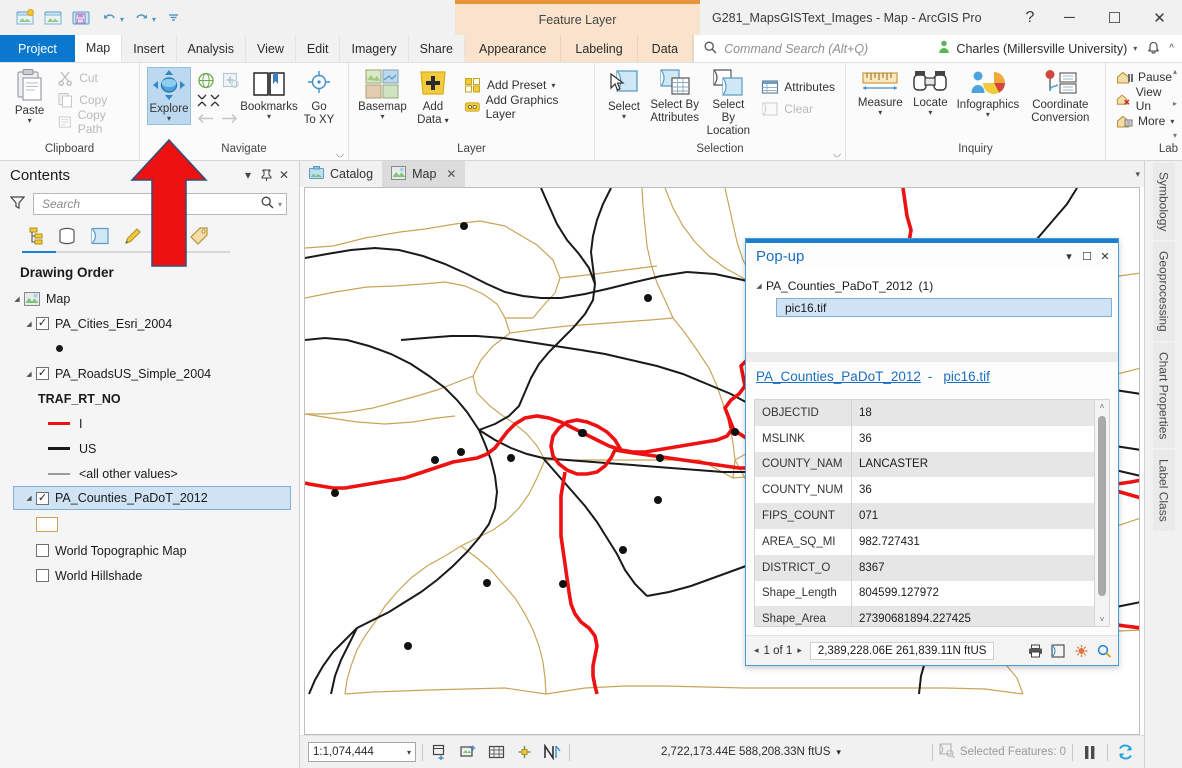 This screenshot has height=768, width=1182. What do you see at coordinates (269, 117) in the screenshot?
I see `bookmarks-dropdown-icon: ▾` at bounding box center [269, 117].